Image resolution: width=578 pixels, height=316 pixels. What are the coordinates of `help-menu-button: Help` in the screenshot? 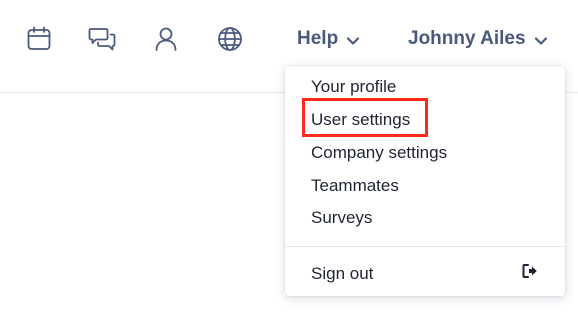 It's located at (328, 39).